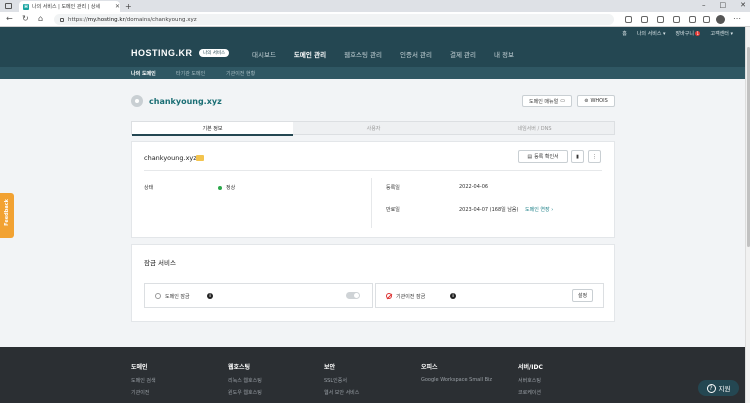 The height and width of the screenshot is (403, 750). Describe the element at coordinates (660, 19) in the screenshot. I see `favorites-icon` at that location.